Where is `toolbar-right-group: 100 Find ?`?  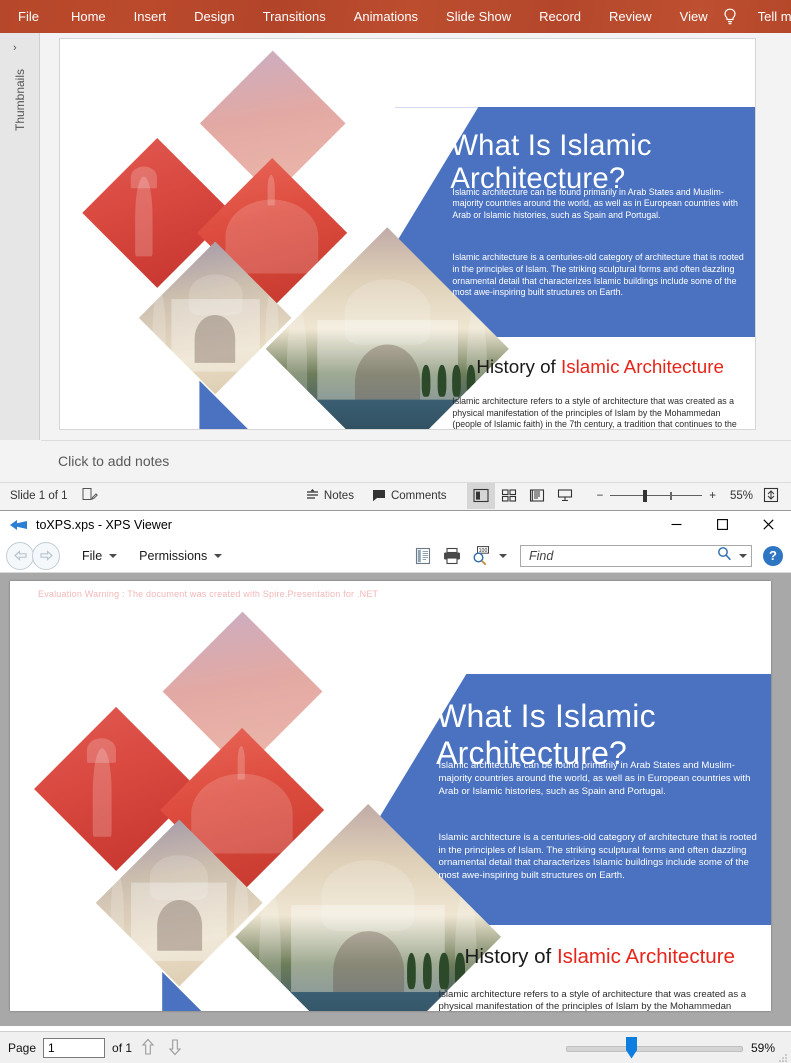
toolbar-right-group: 100 Find ? is located at coordinates (601, 555).